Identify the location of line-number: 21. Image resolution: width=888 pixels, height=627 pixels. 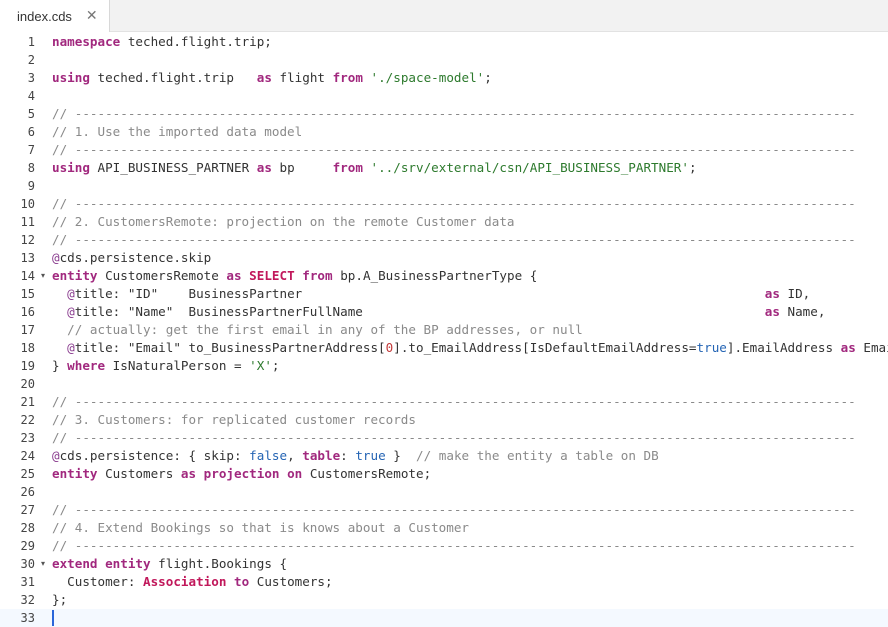
(23, 402).